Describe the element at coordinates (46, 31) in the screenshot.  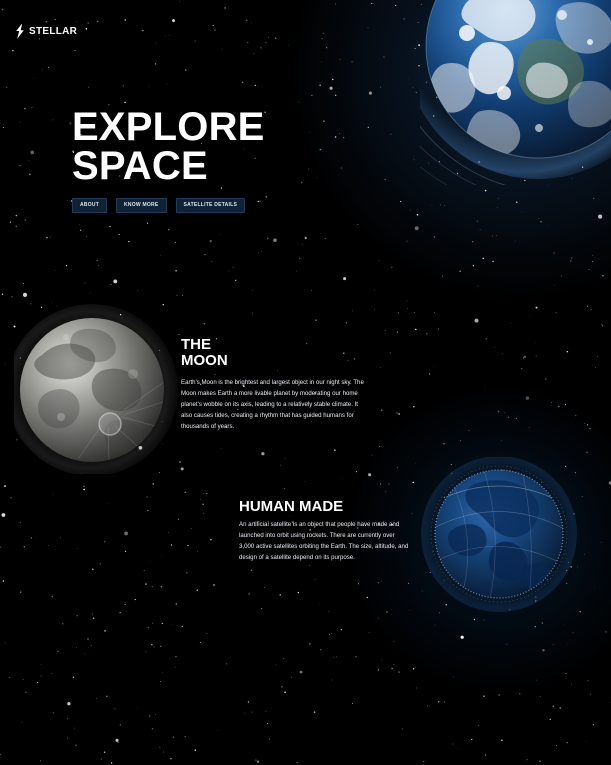
I see `brand-logo: STELLAR` at that location.